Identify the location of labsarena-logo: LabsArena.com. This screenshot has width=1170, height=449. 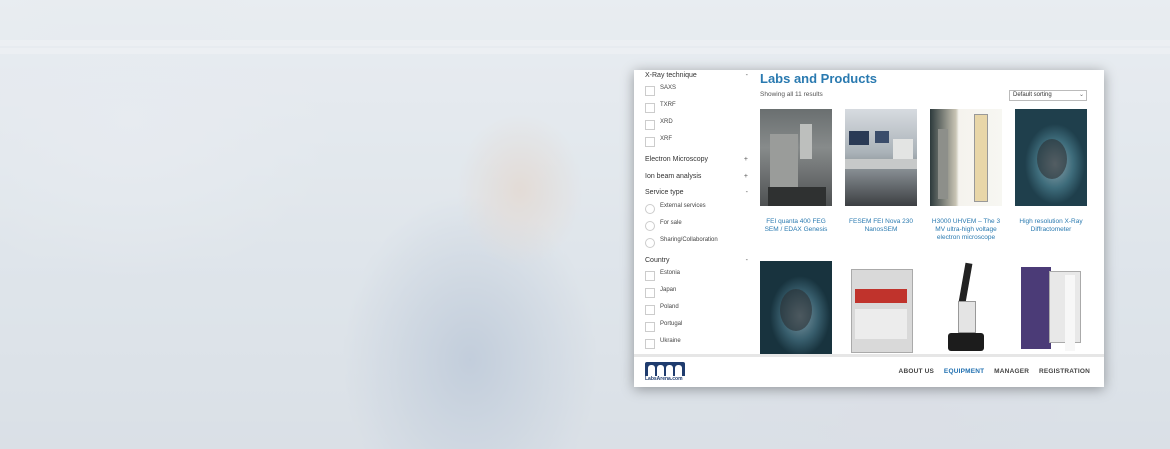
(665, 372).